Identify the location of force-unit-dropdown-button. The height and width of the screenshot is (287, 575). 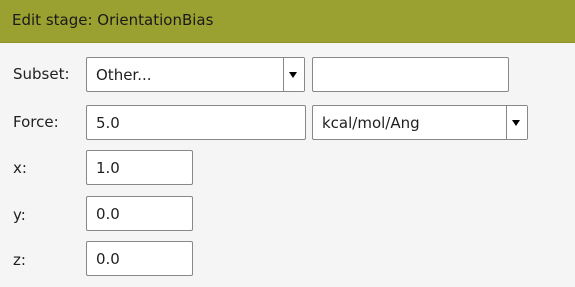
(516, 122).